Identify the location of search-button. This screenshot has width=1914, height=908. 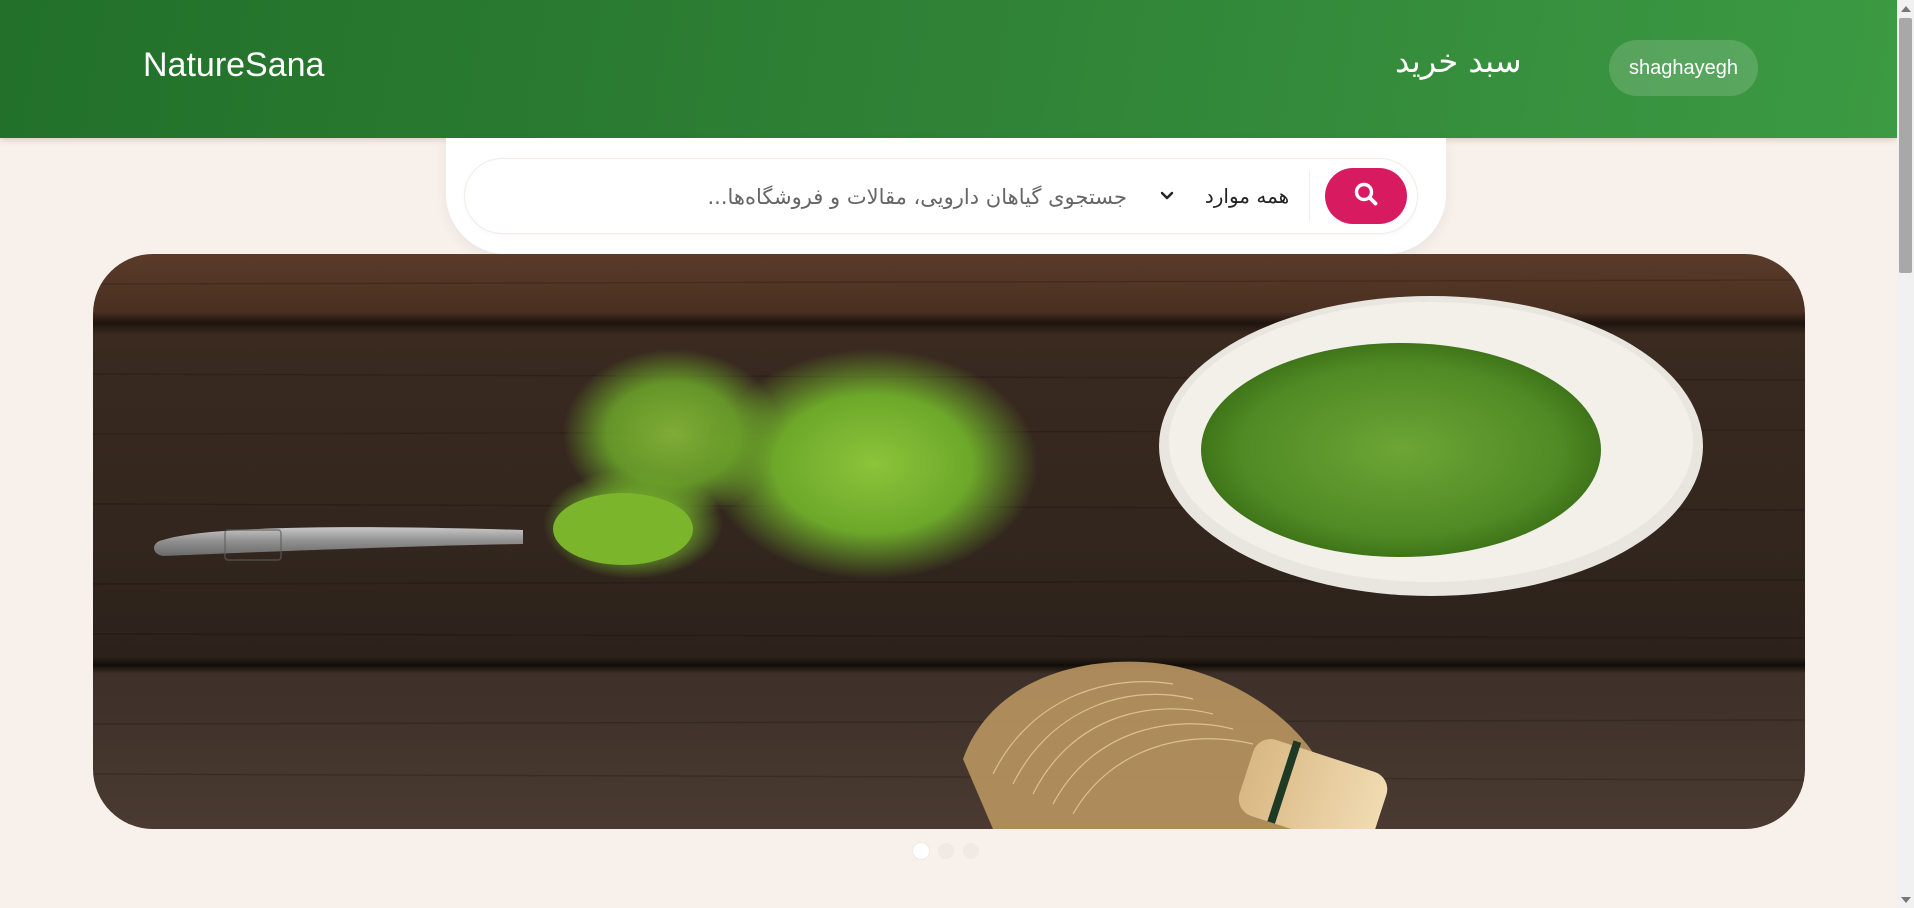
(1366, 196).